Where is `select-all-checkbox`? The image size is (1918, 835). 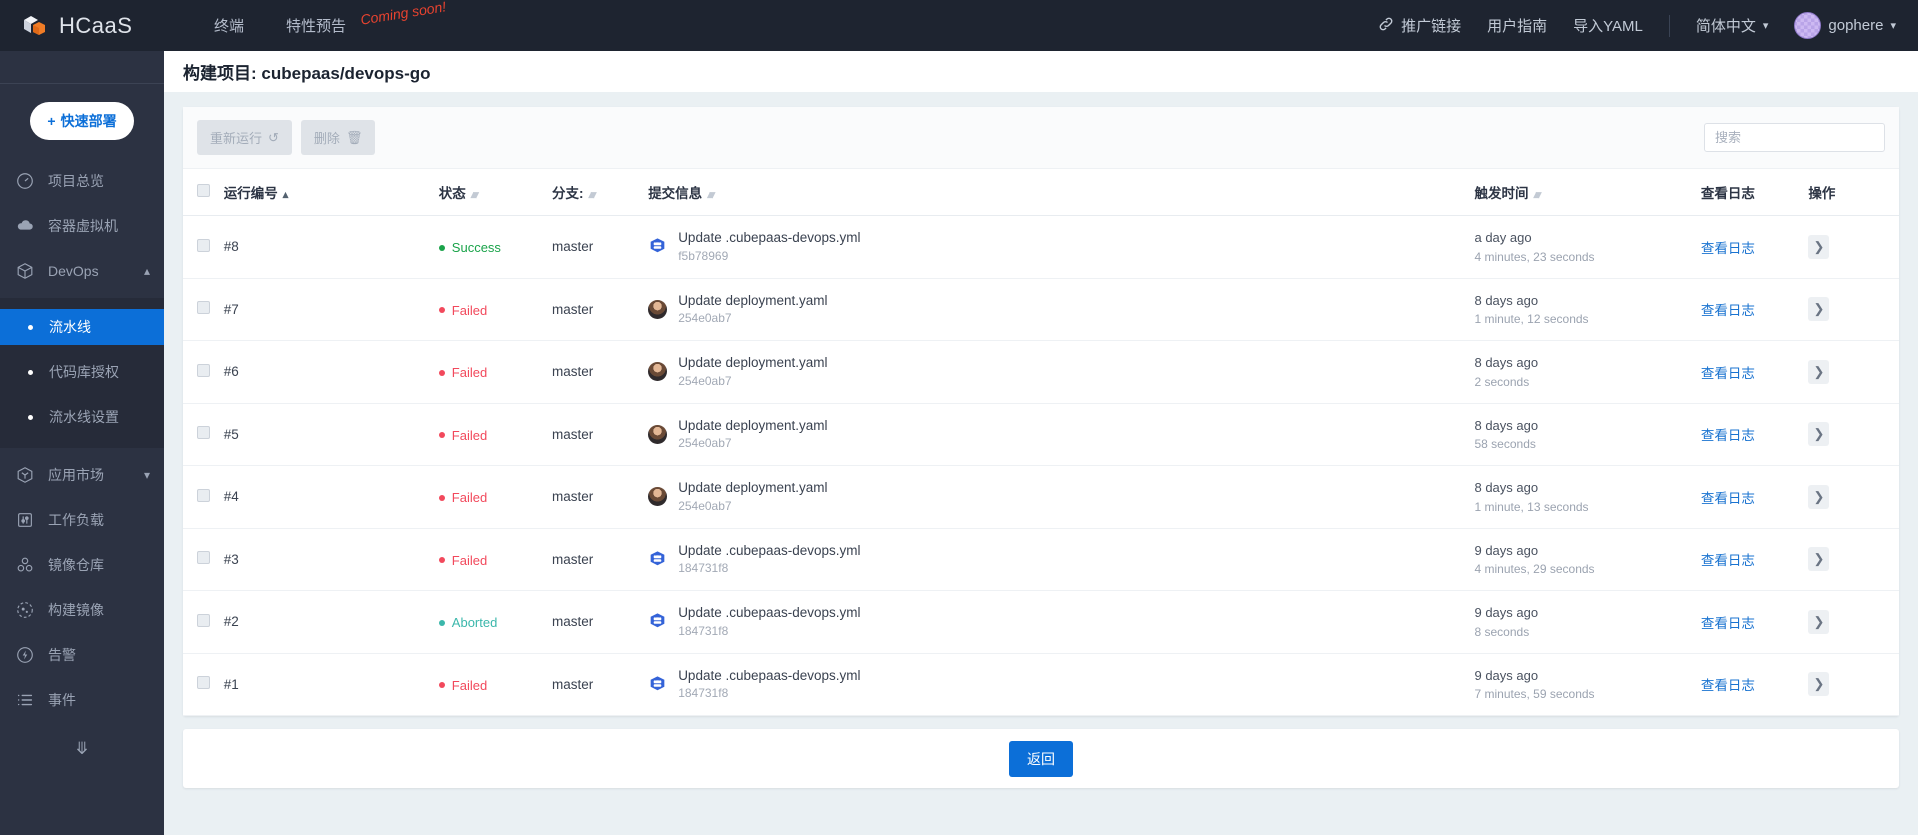 select-all-checkbox is located at coordinates (203, 190).